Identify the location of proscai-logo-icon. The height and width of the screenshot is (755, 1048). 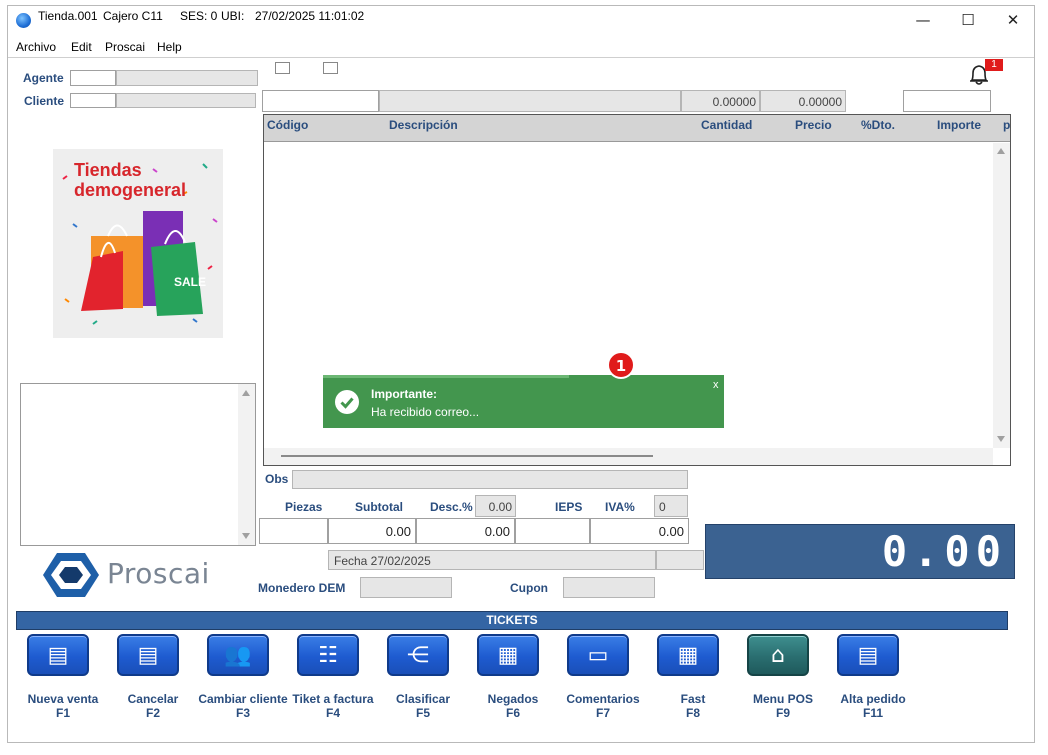
(71, 575).